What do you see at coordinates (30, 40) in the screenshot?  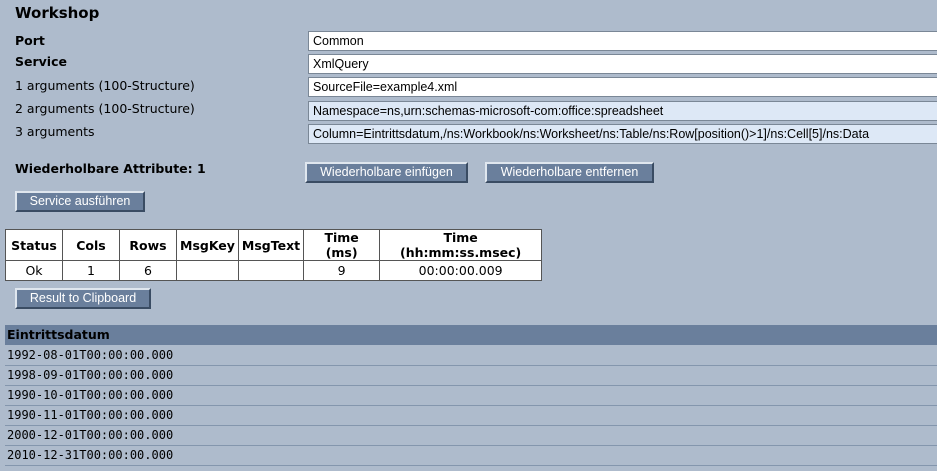 I see `port-label: Port` at bounding box center [30, 40].